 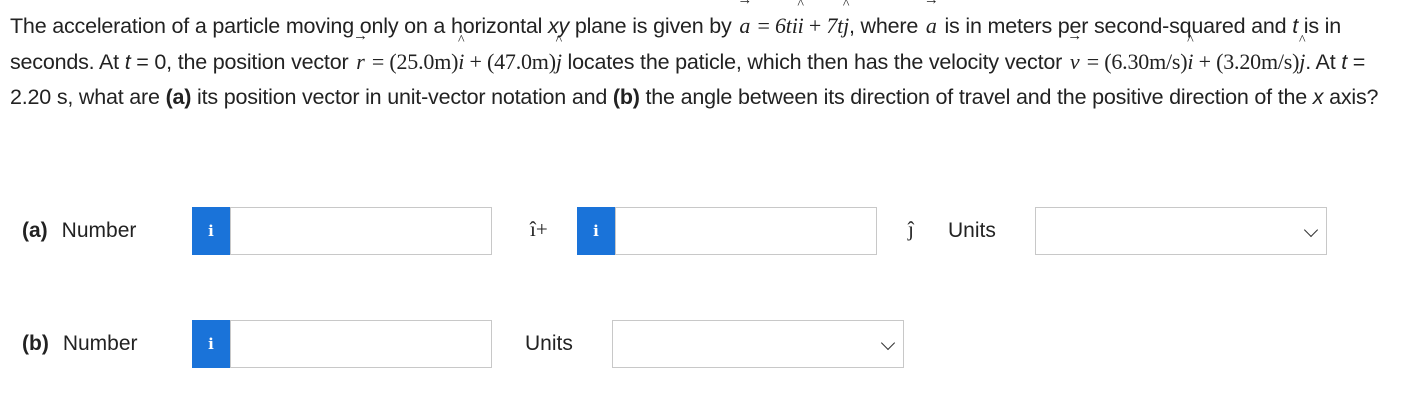 I want to click on part-a-marker: (a), so click(x=178, y=97).